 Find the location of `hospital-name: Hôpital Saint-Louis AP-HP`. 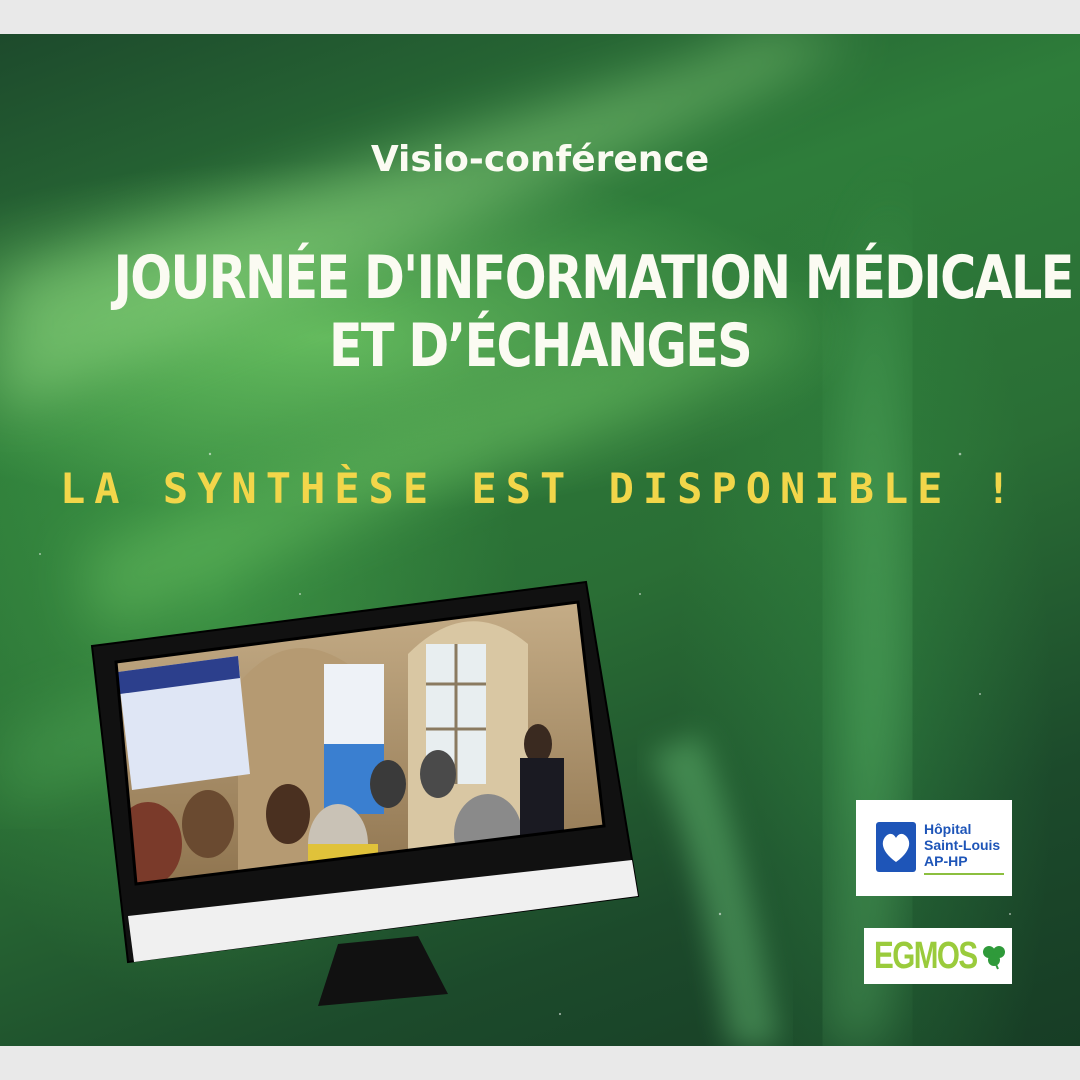

hospital-name: Hôpital Saint-Louis AP-HP is located at coordinates (962, 845).